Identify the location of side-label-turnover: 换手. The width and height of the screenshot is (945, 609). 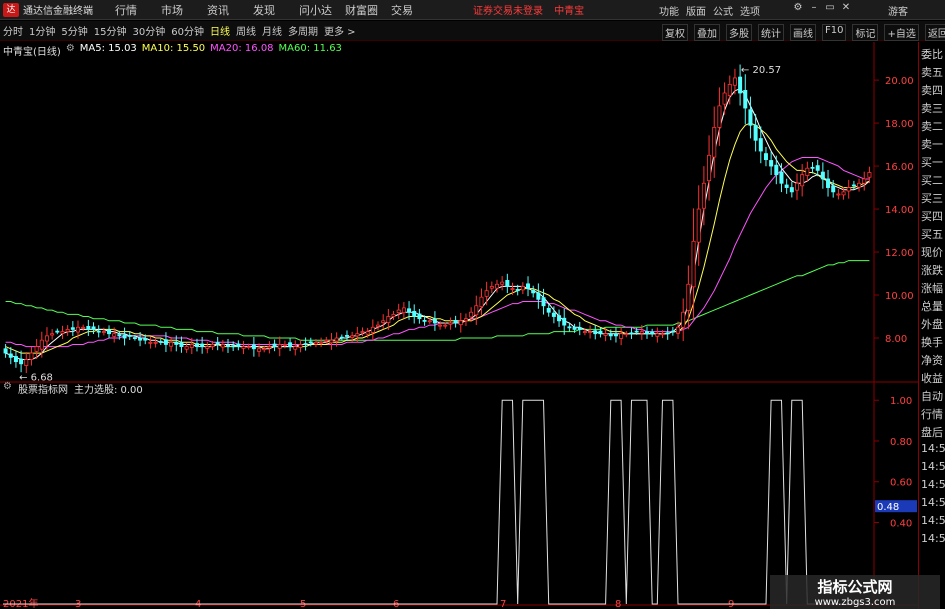
(932, 342).